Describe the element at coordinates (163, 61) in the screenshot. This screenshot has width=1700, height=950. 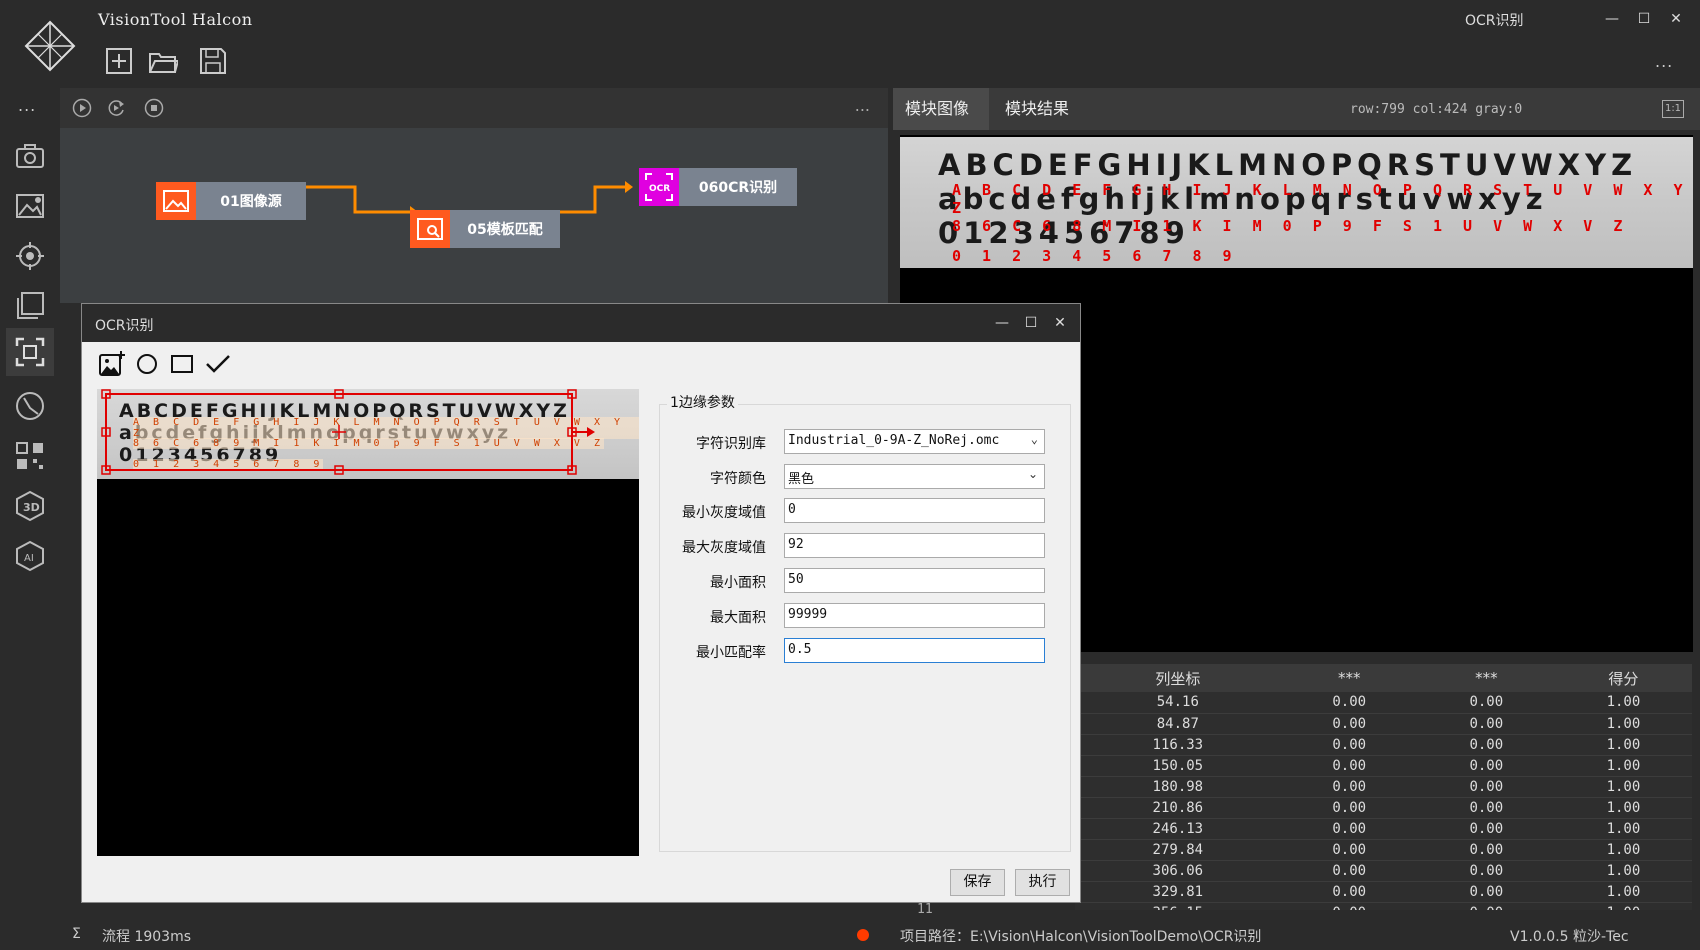
I see `open-folder-icon` at that location.